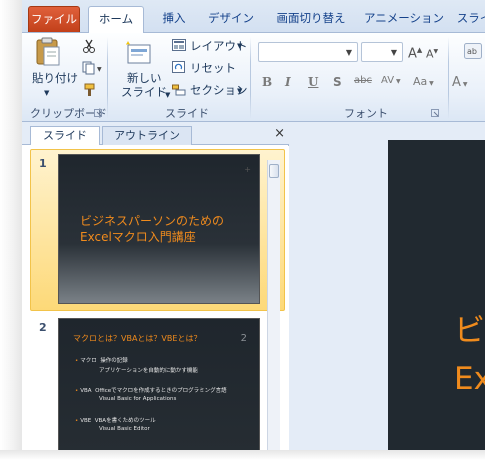 This screenshot has width=485, height=460. I want to click on slides-group-label: スライド, so click(187, 113).